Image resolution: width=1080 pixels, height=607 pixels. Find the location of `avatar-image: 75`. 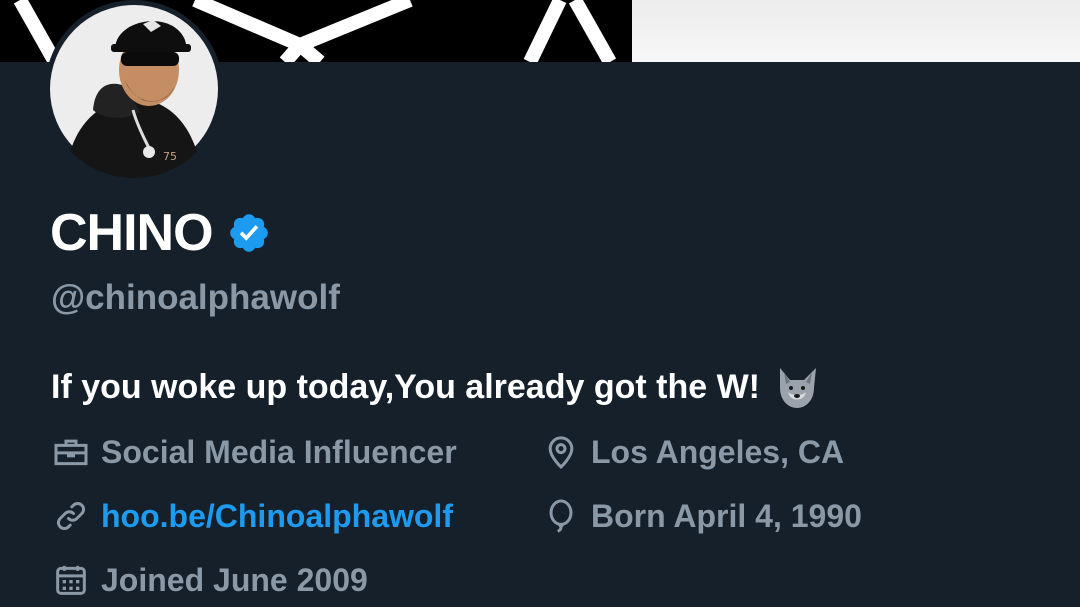

avatar-image: 75 is located at coordinates (134, 91).